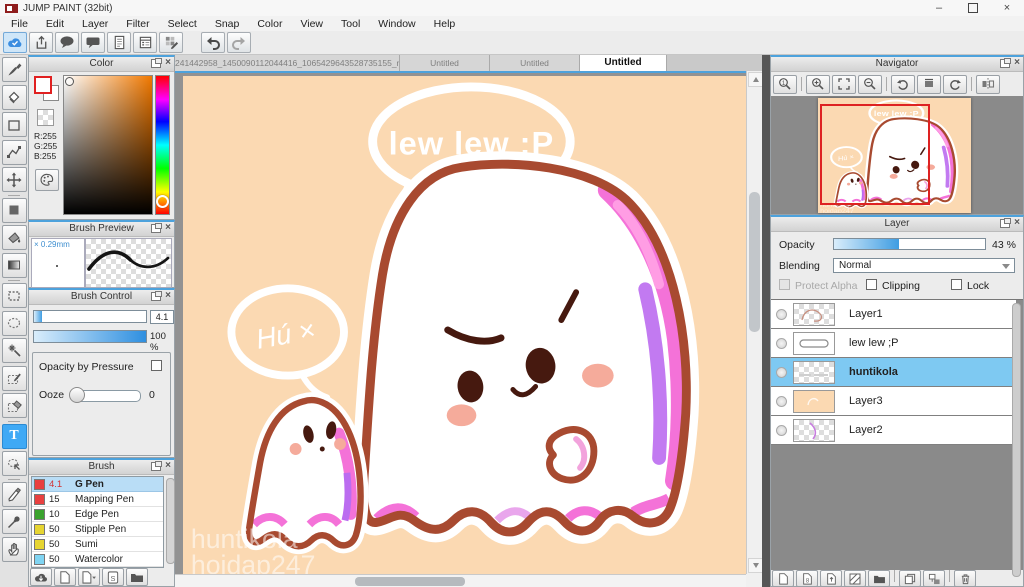 Image resolution: width=1024 pixels, height=587 pixels. I want to click on tool-select-eraser-button, so click(14, 405).